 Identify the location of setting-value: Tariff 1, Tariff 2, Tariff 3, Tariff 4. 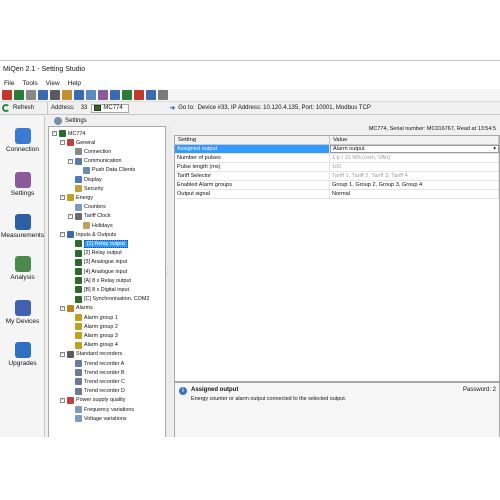
(414, 176).